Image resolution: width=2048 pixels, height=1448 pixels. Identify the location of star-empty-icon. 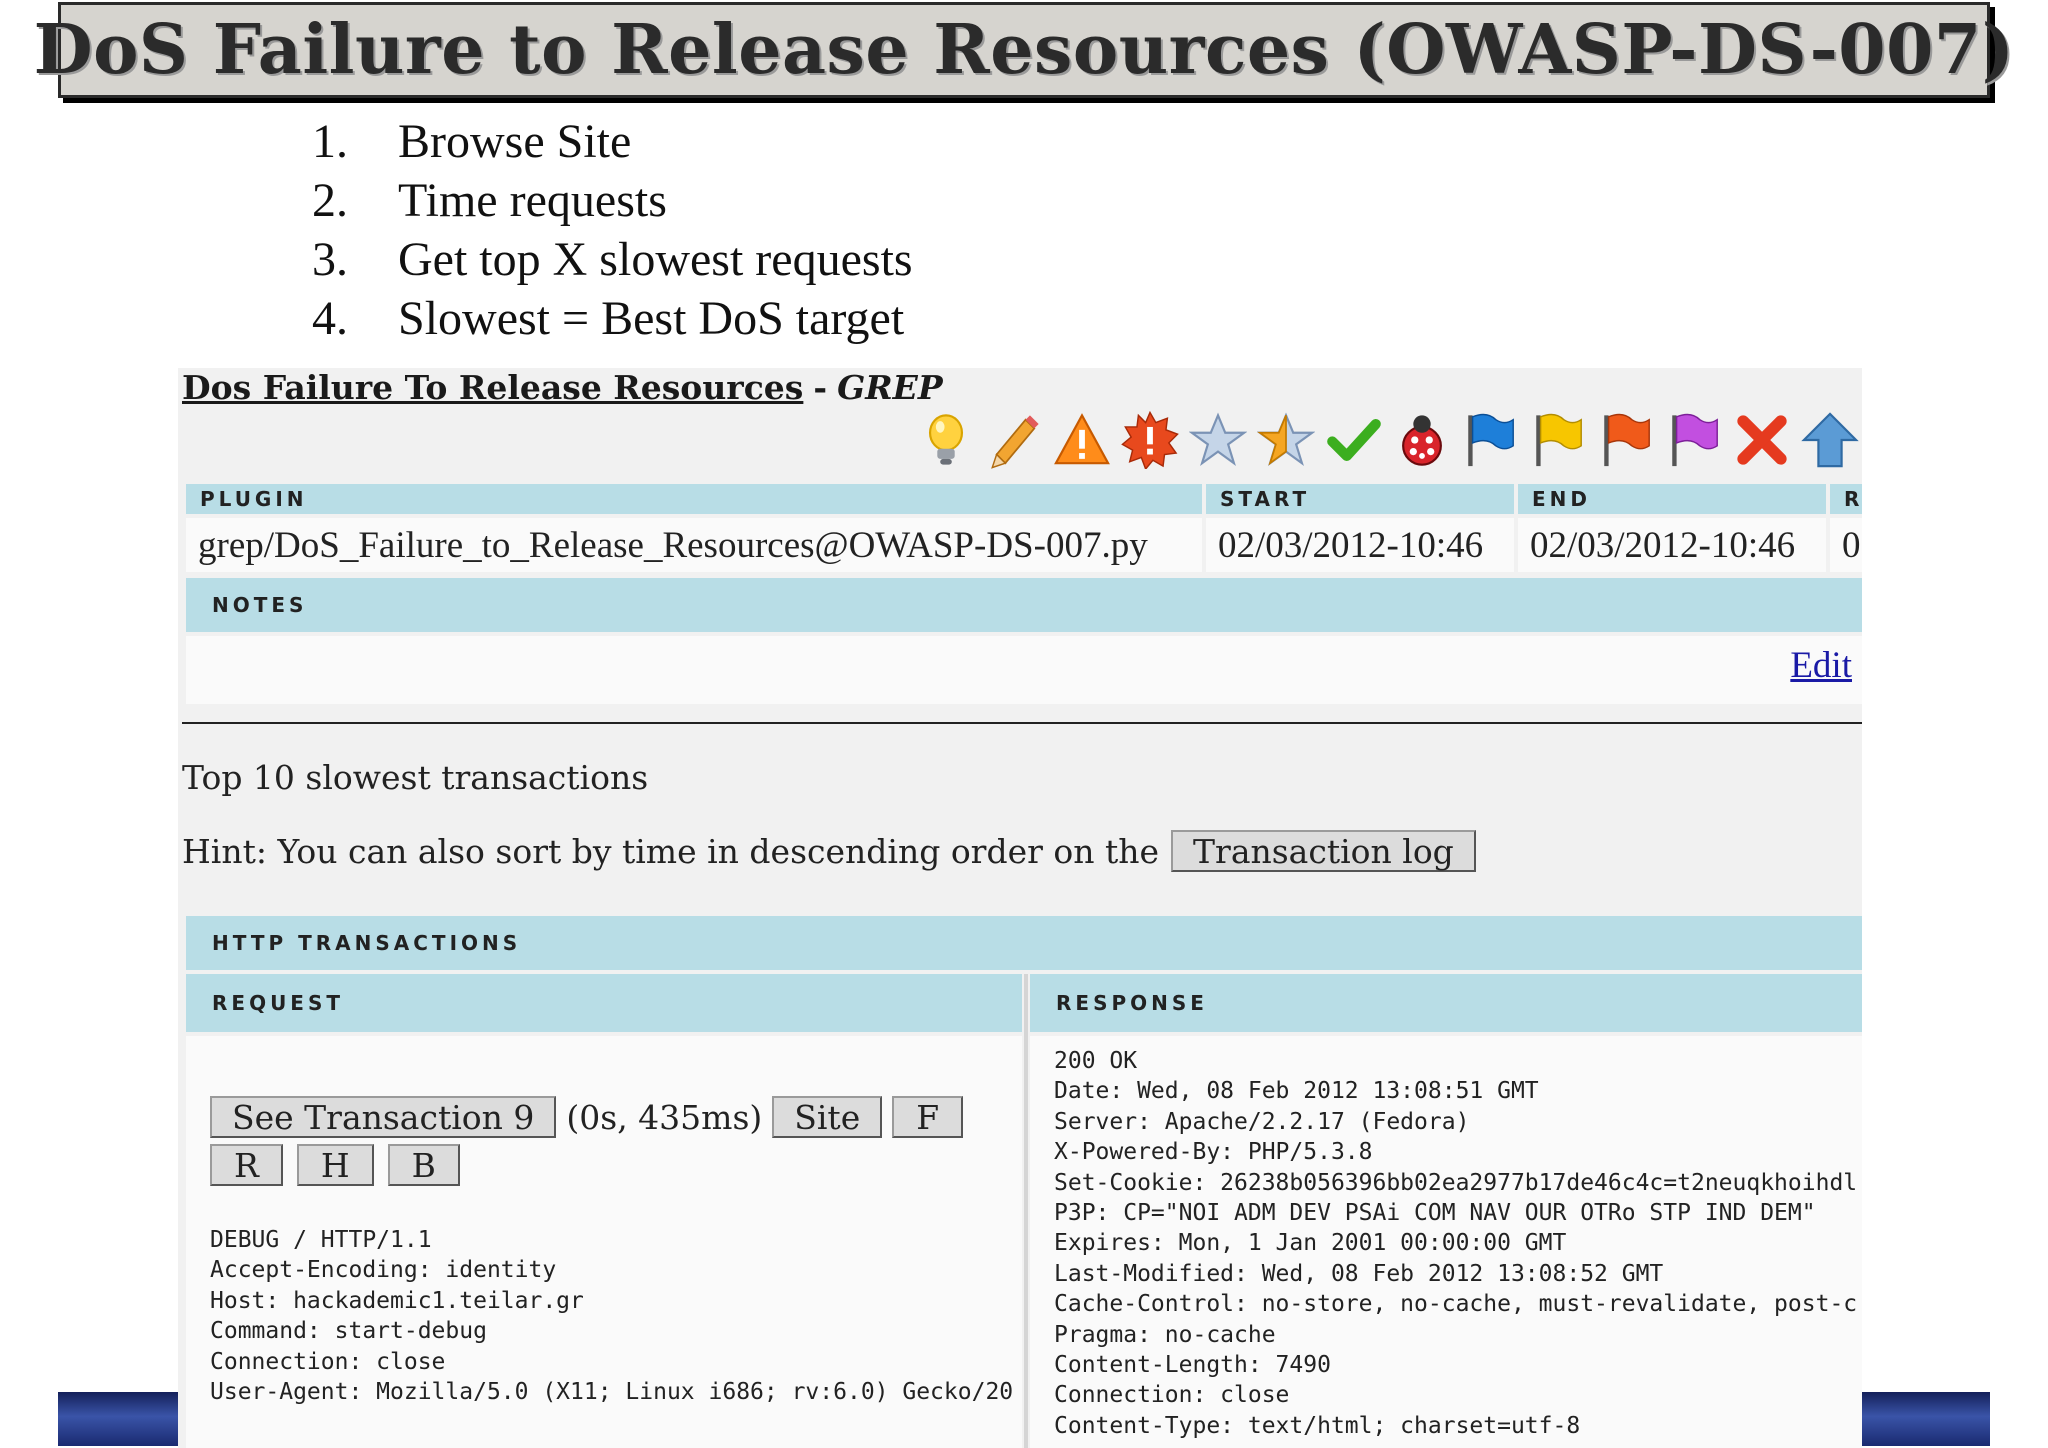
(1218, 440).